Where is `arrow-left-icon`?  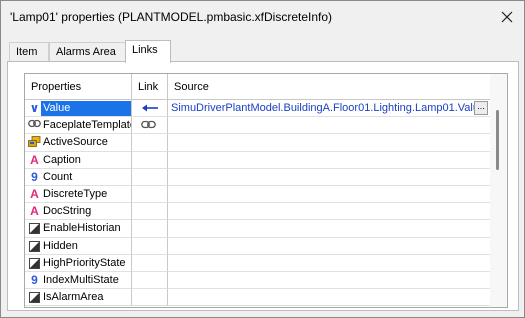 arrow-left-icon is located at coordinates (150, 109).